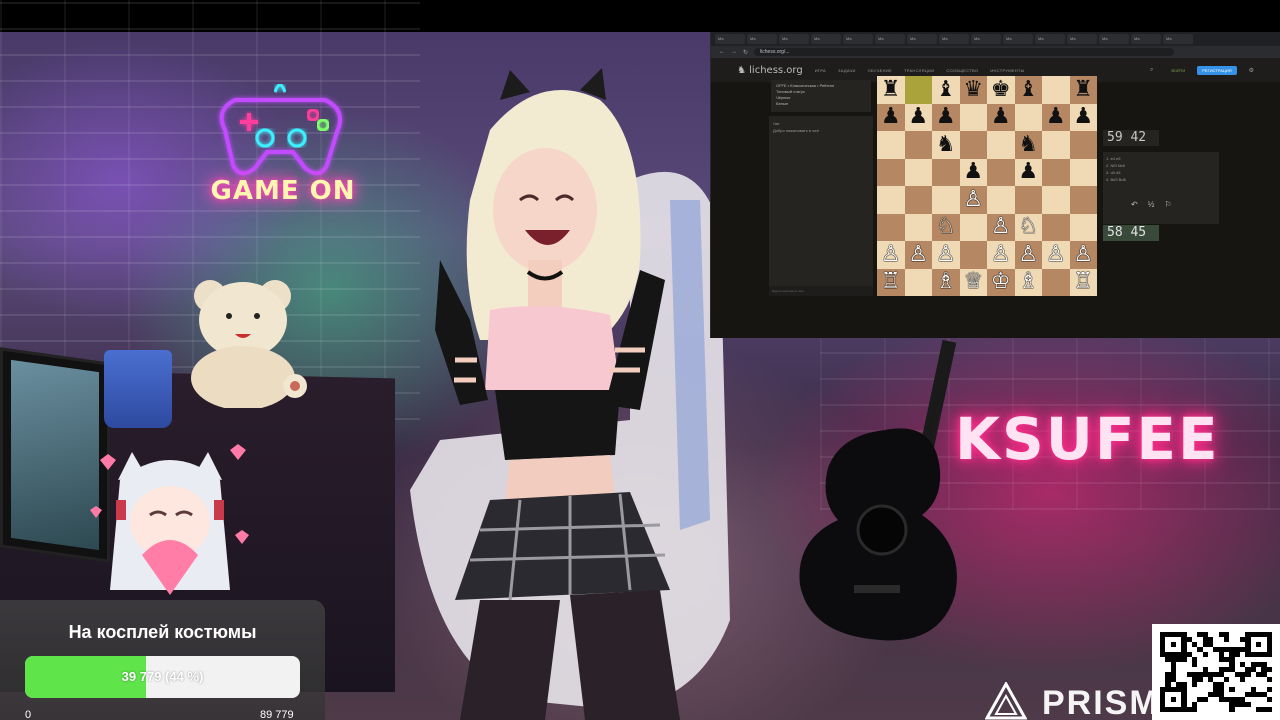 The width and height of the screenshot is (1280, 720). I want to click on reload-icon: ↻, so click(745, 52).